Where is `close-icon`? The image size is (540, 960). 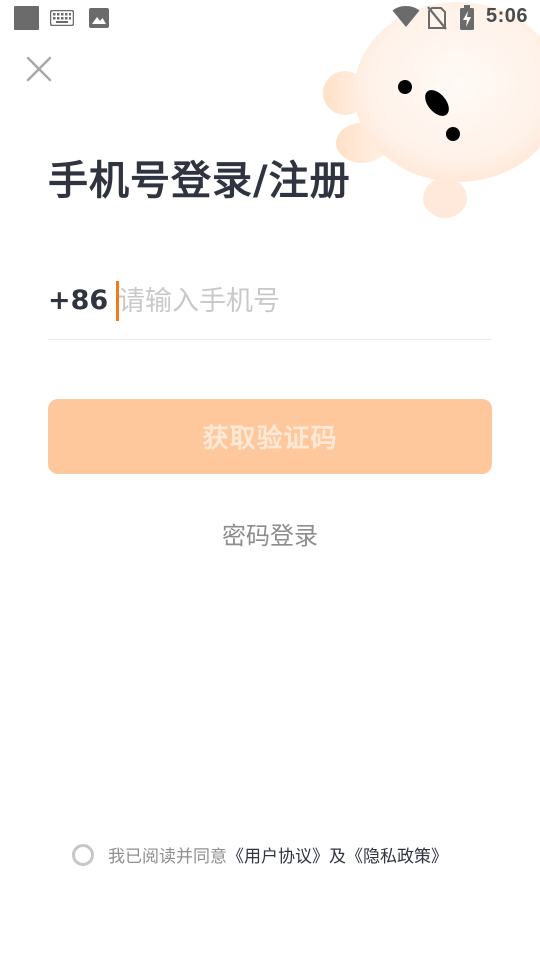 close-icon is located at coordinates (39, 69).